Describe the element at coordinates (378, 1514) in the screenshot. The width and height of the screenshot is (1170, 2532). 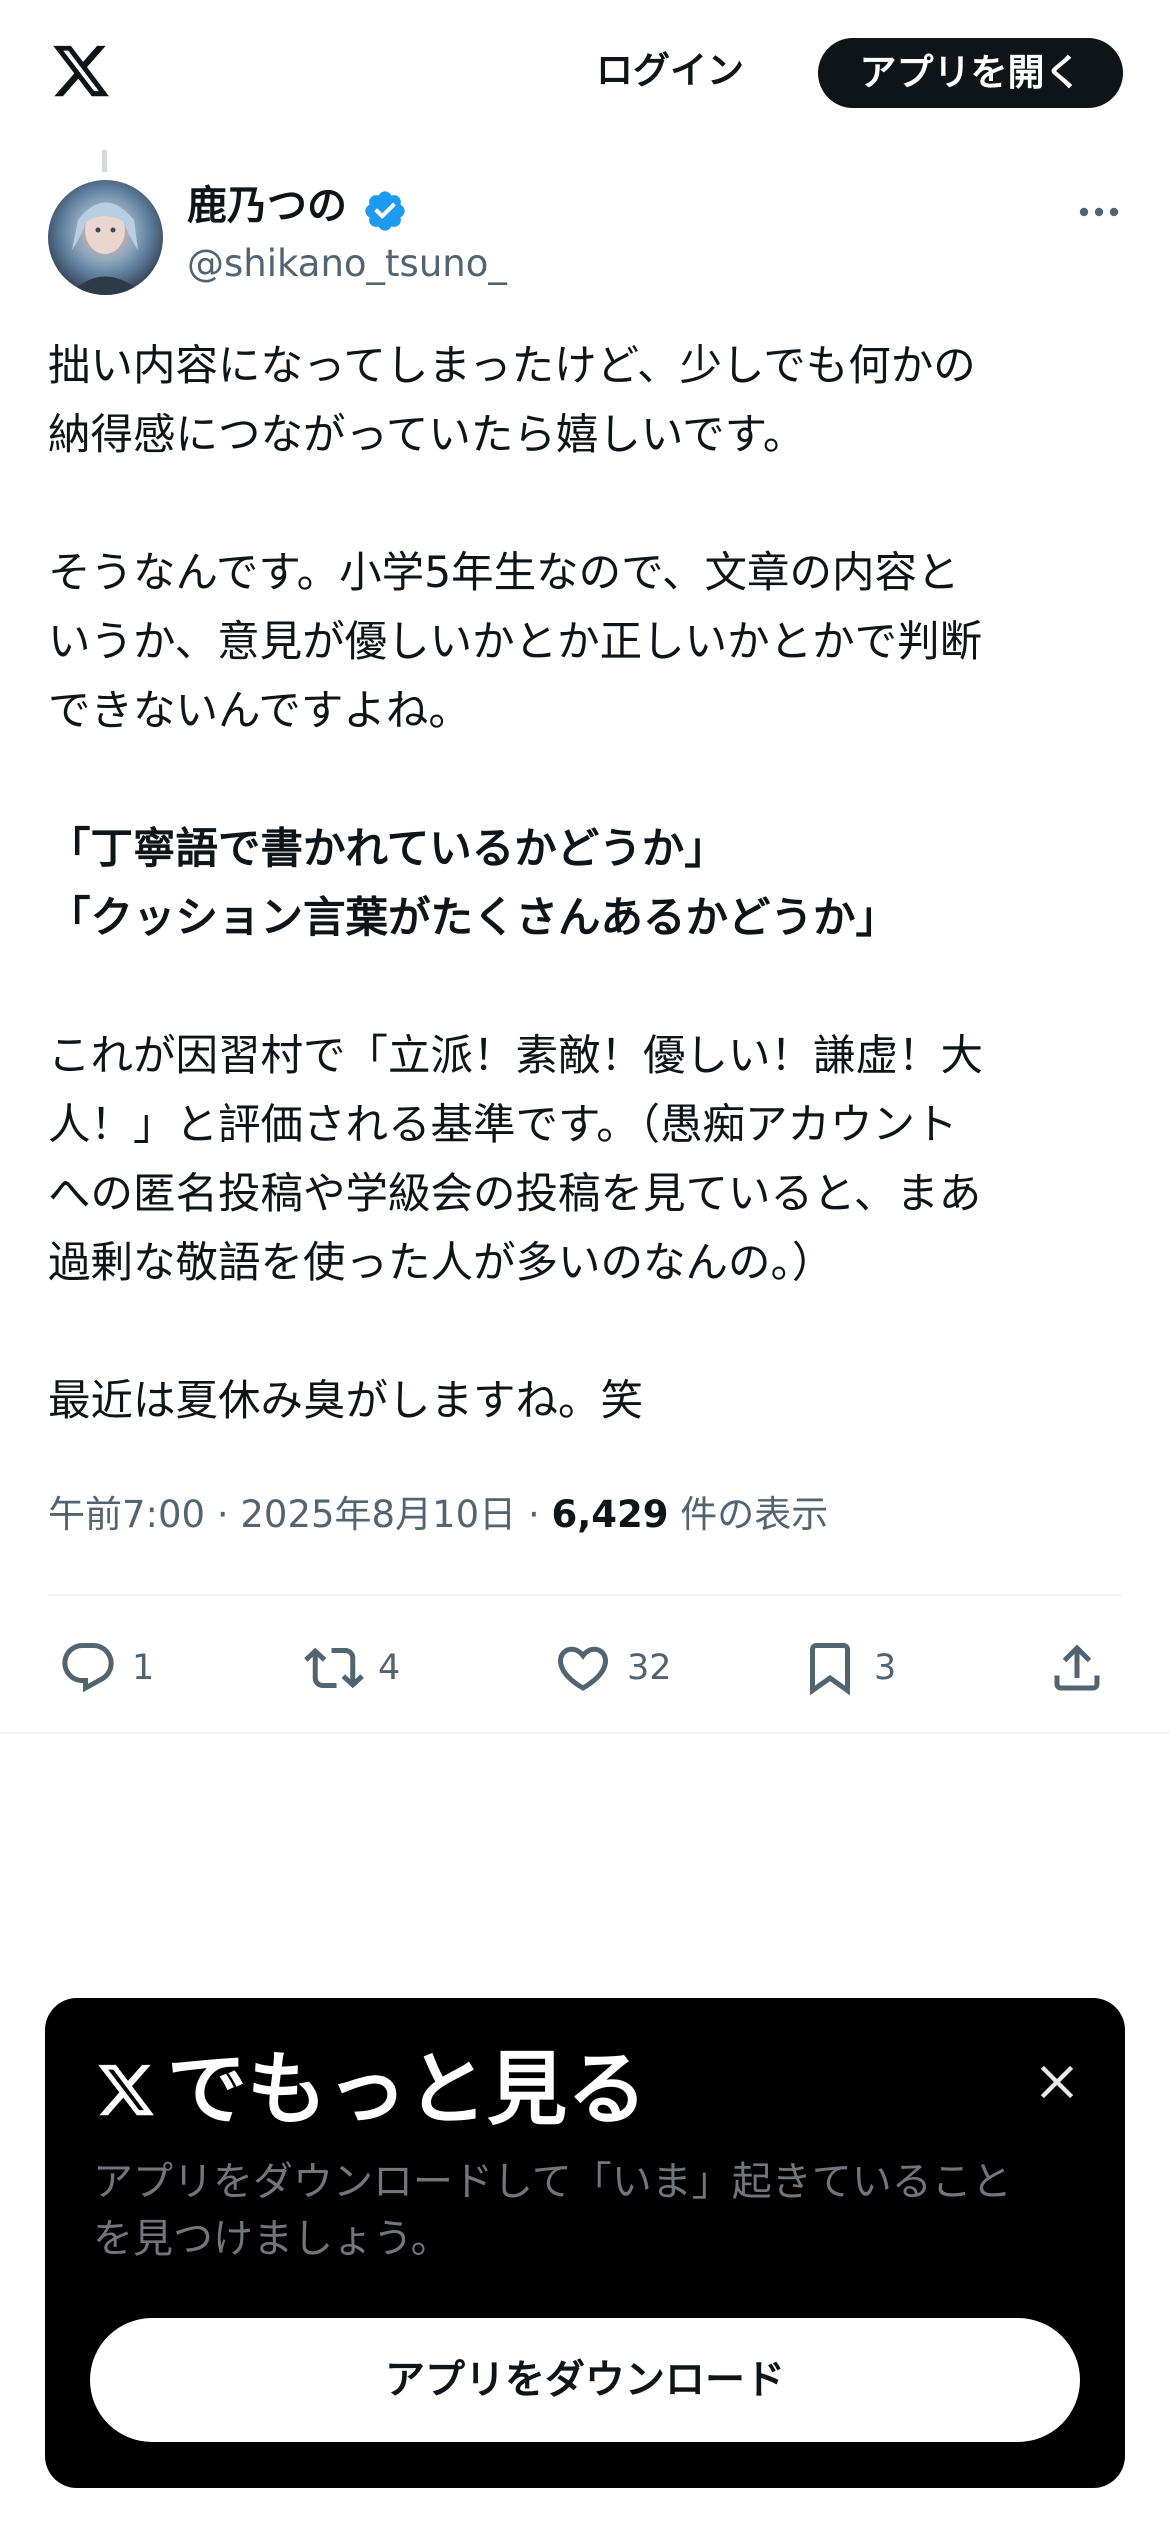
I see `tweet-date: 2025年8月10日` at that location.